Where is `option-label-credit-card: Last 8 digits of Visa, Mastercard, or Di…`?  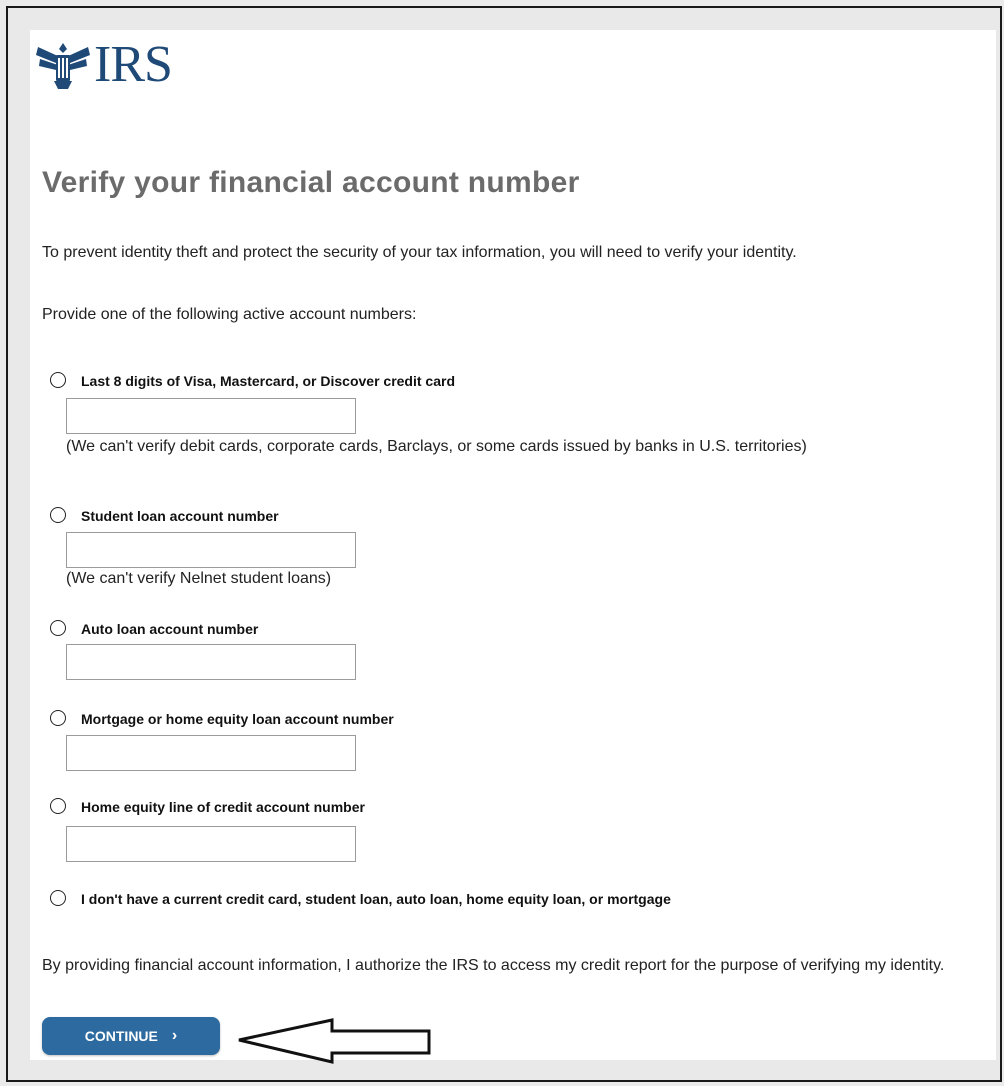 option-label-credit-card: Last 8 digits of Visa, Mastercard, or Di… is located at coordinates (268, 381).